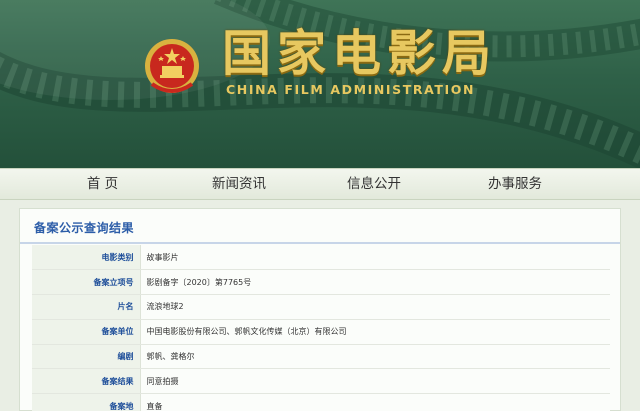  I want to click on row-label: 备案立项号, so click(86, 282).